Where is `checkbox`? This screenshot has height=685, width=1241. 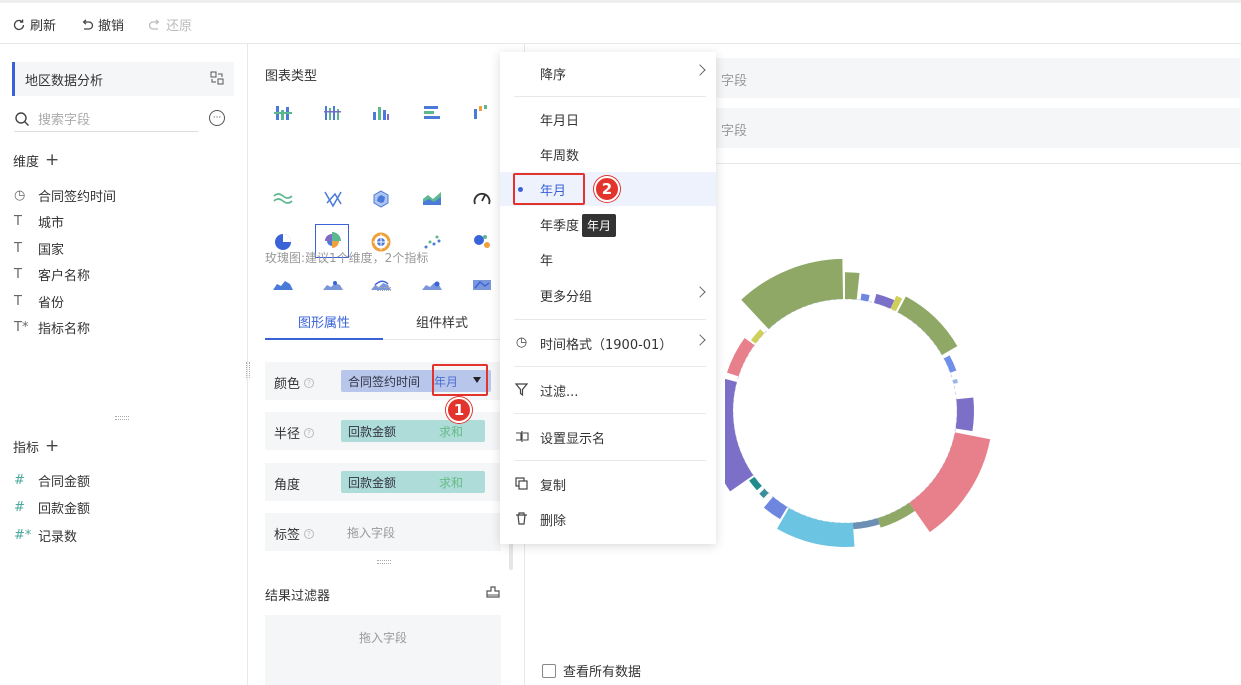 checkbox is located at coordinates (549, 670).